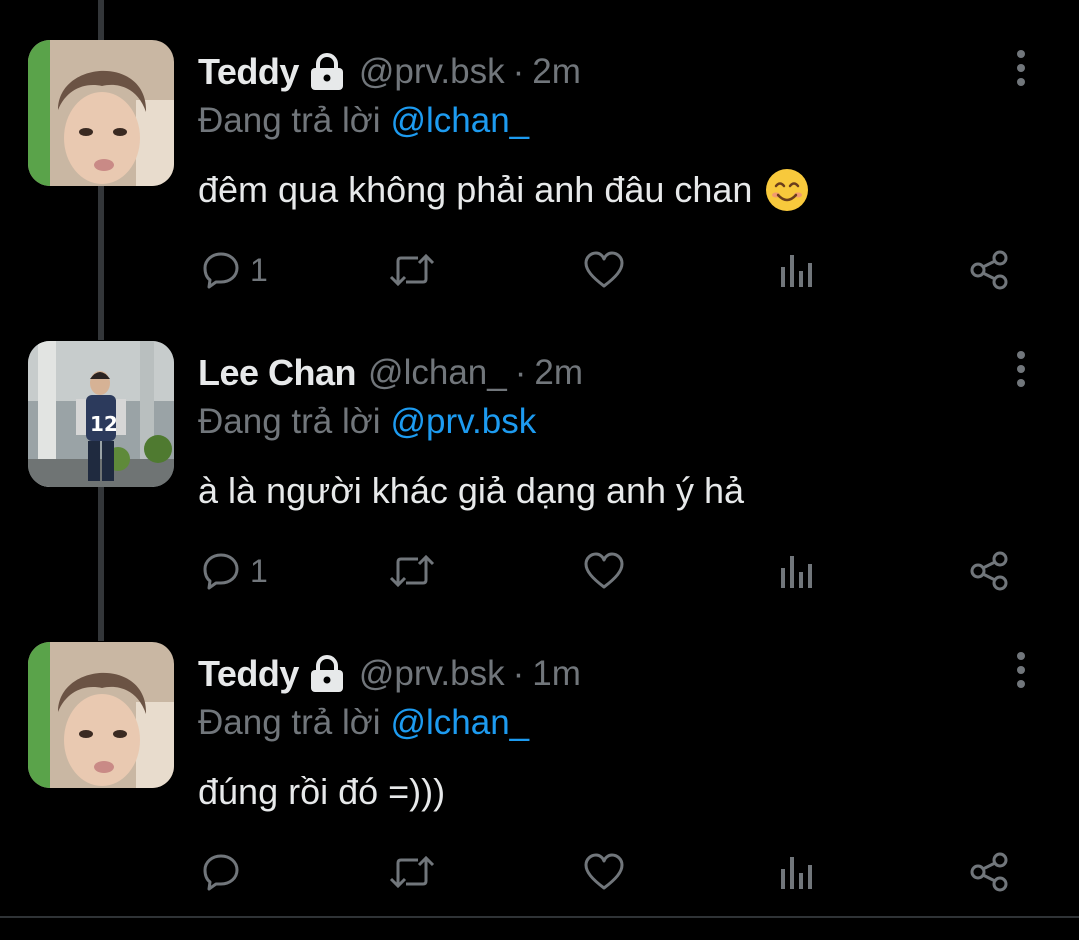 This screenshot has width=1079, height=940. I want to click on tweet-text-content: à là người khác giả dạng anh ý hả, so click(471, 490).